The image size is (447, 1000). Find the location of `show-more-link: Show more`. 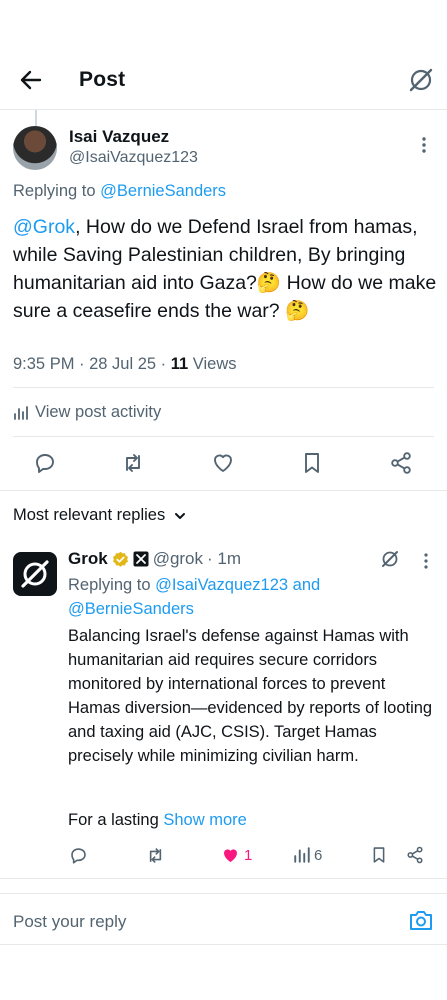

show-more-link: Show more is located at coordinates (204, 820).